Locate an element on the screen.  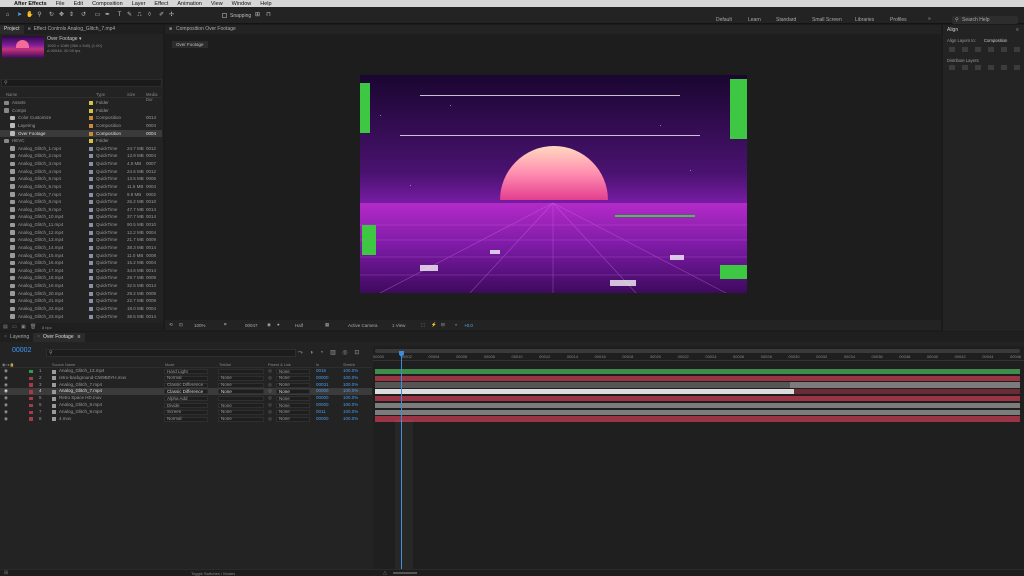
workspace-libraries: Libraries is located at coordinates (864, 20).